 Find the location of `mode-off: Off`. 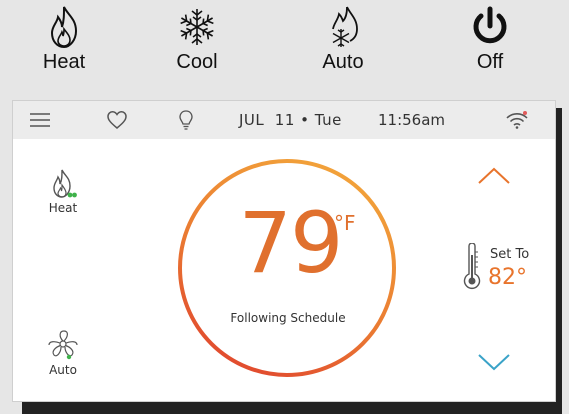

mode-off: Off is located at coordinates (490, 38).